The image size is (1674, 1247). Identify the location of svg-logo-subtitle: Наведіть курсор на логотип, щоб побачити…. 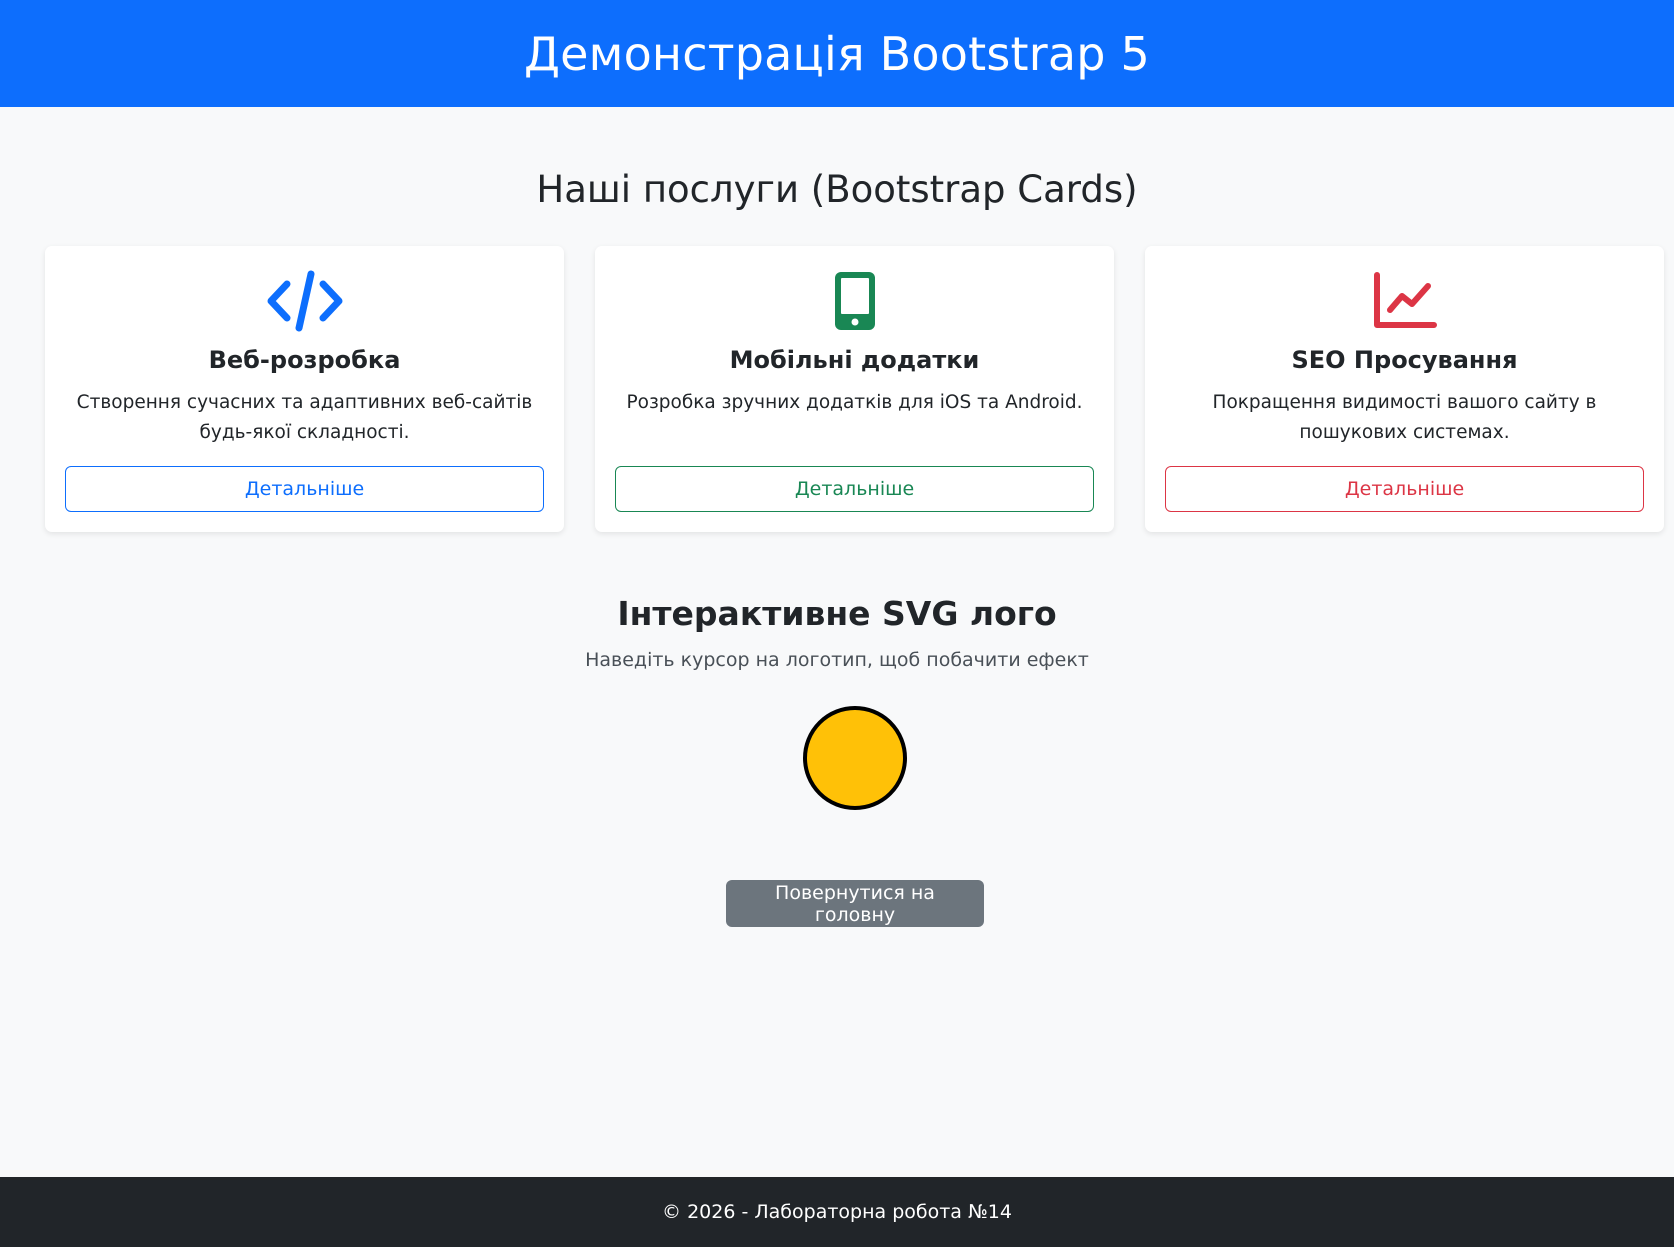
(837, 660).